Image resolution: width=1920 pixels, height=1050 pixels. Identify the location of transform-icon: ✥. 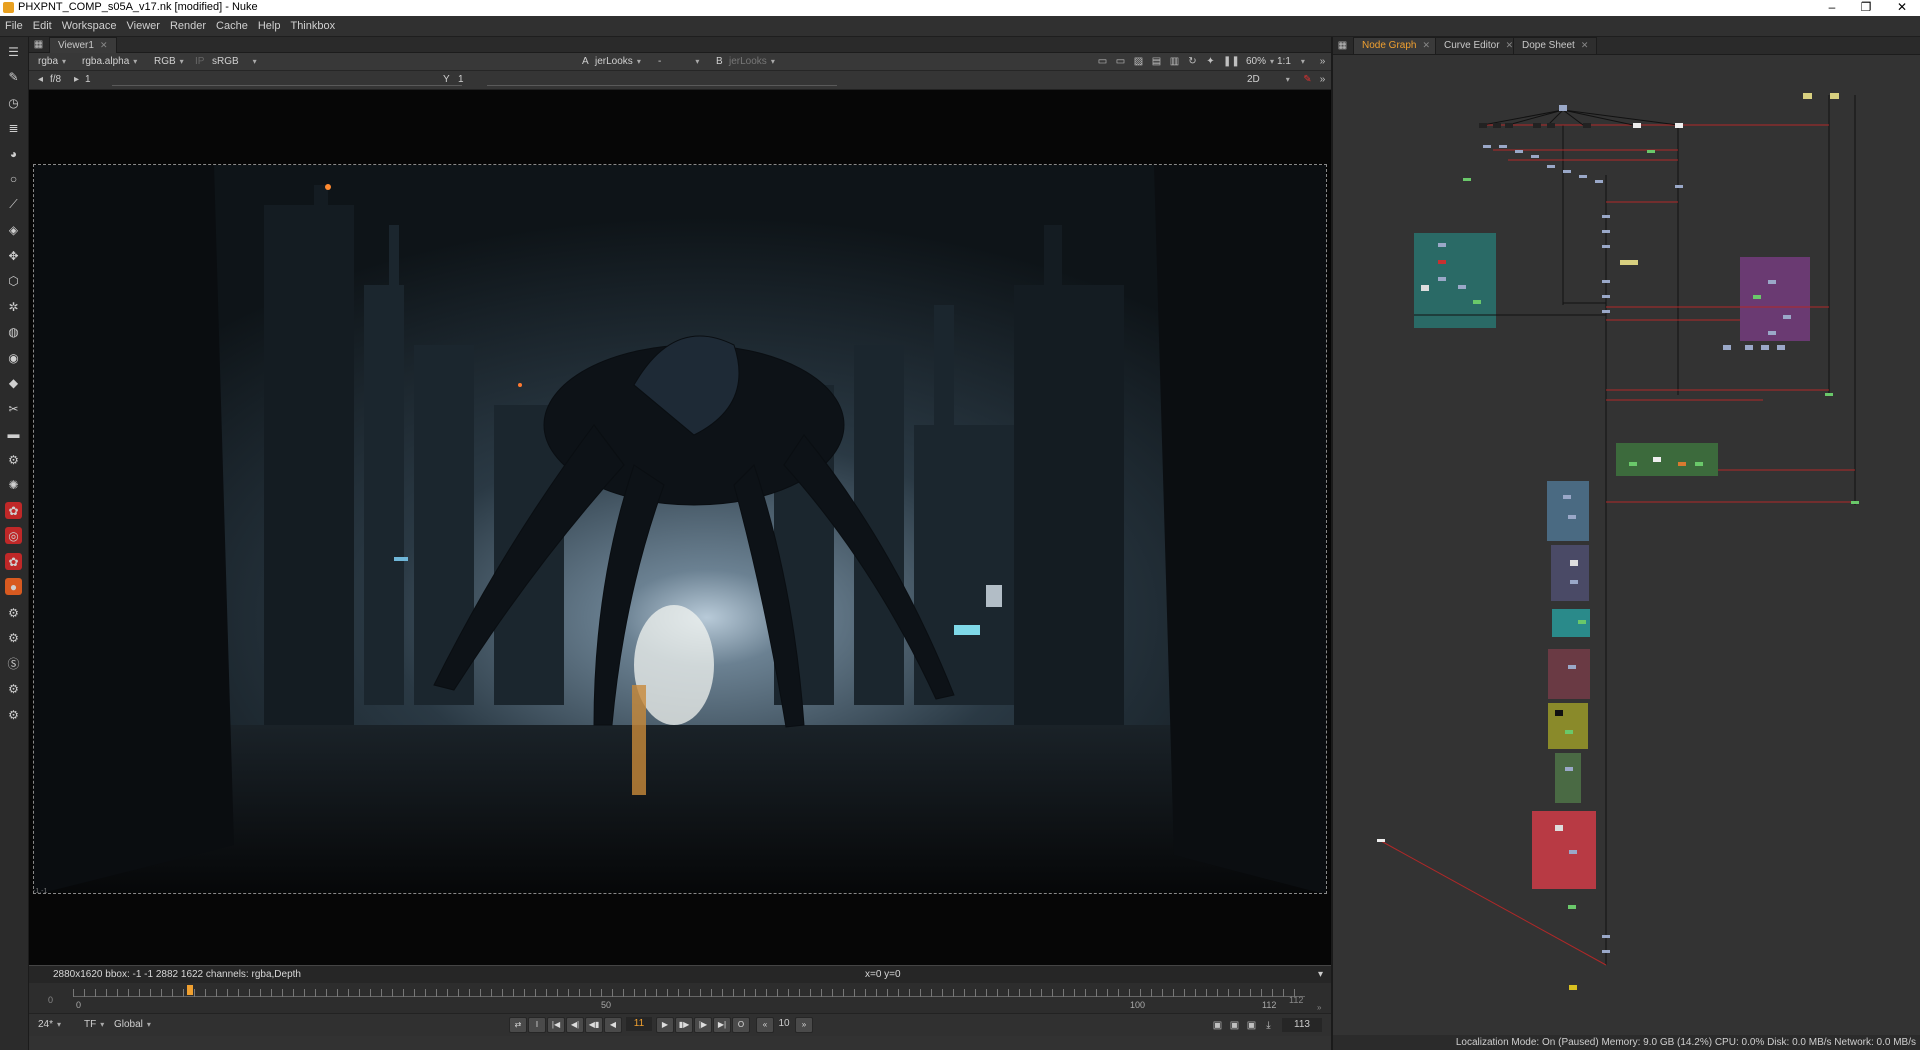
(13, 255).